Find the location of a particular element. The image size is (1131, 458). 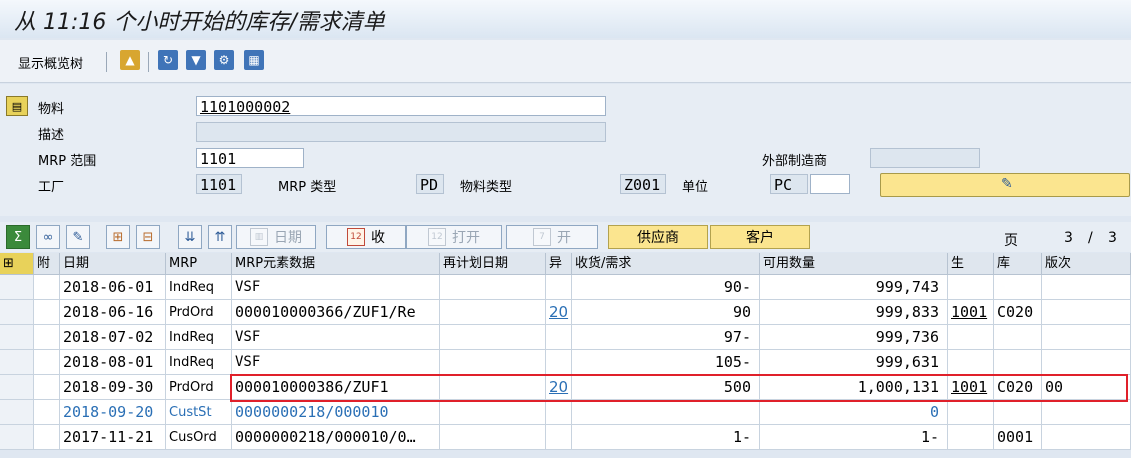

column-header-attach: 附 is located at coordinates (47, 264).